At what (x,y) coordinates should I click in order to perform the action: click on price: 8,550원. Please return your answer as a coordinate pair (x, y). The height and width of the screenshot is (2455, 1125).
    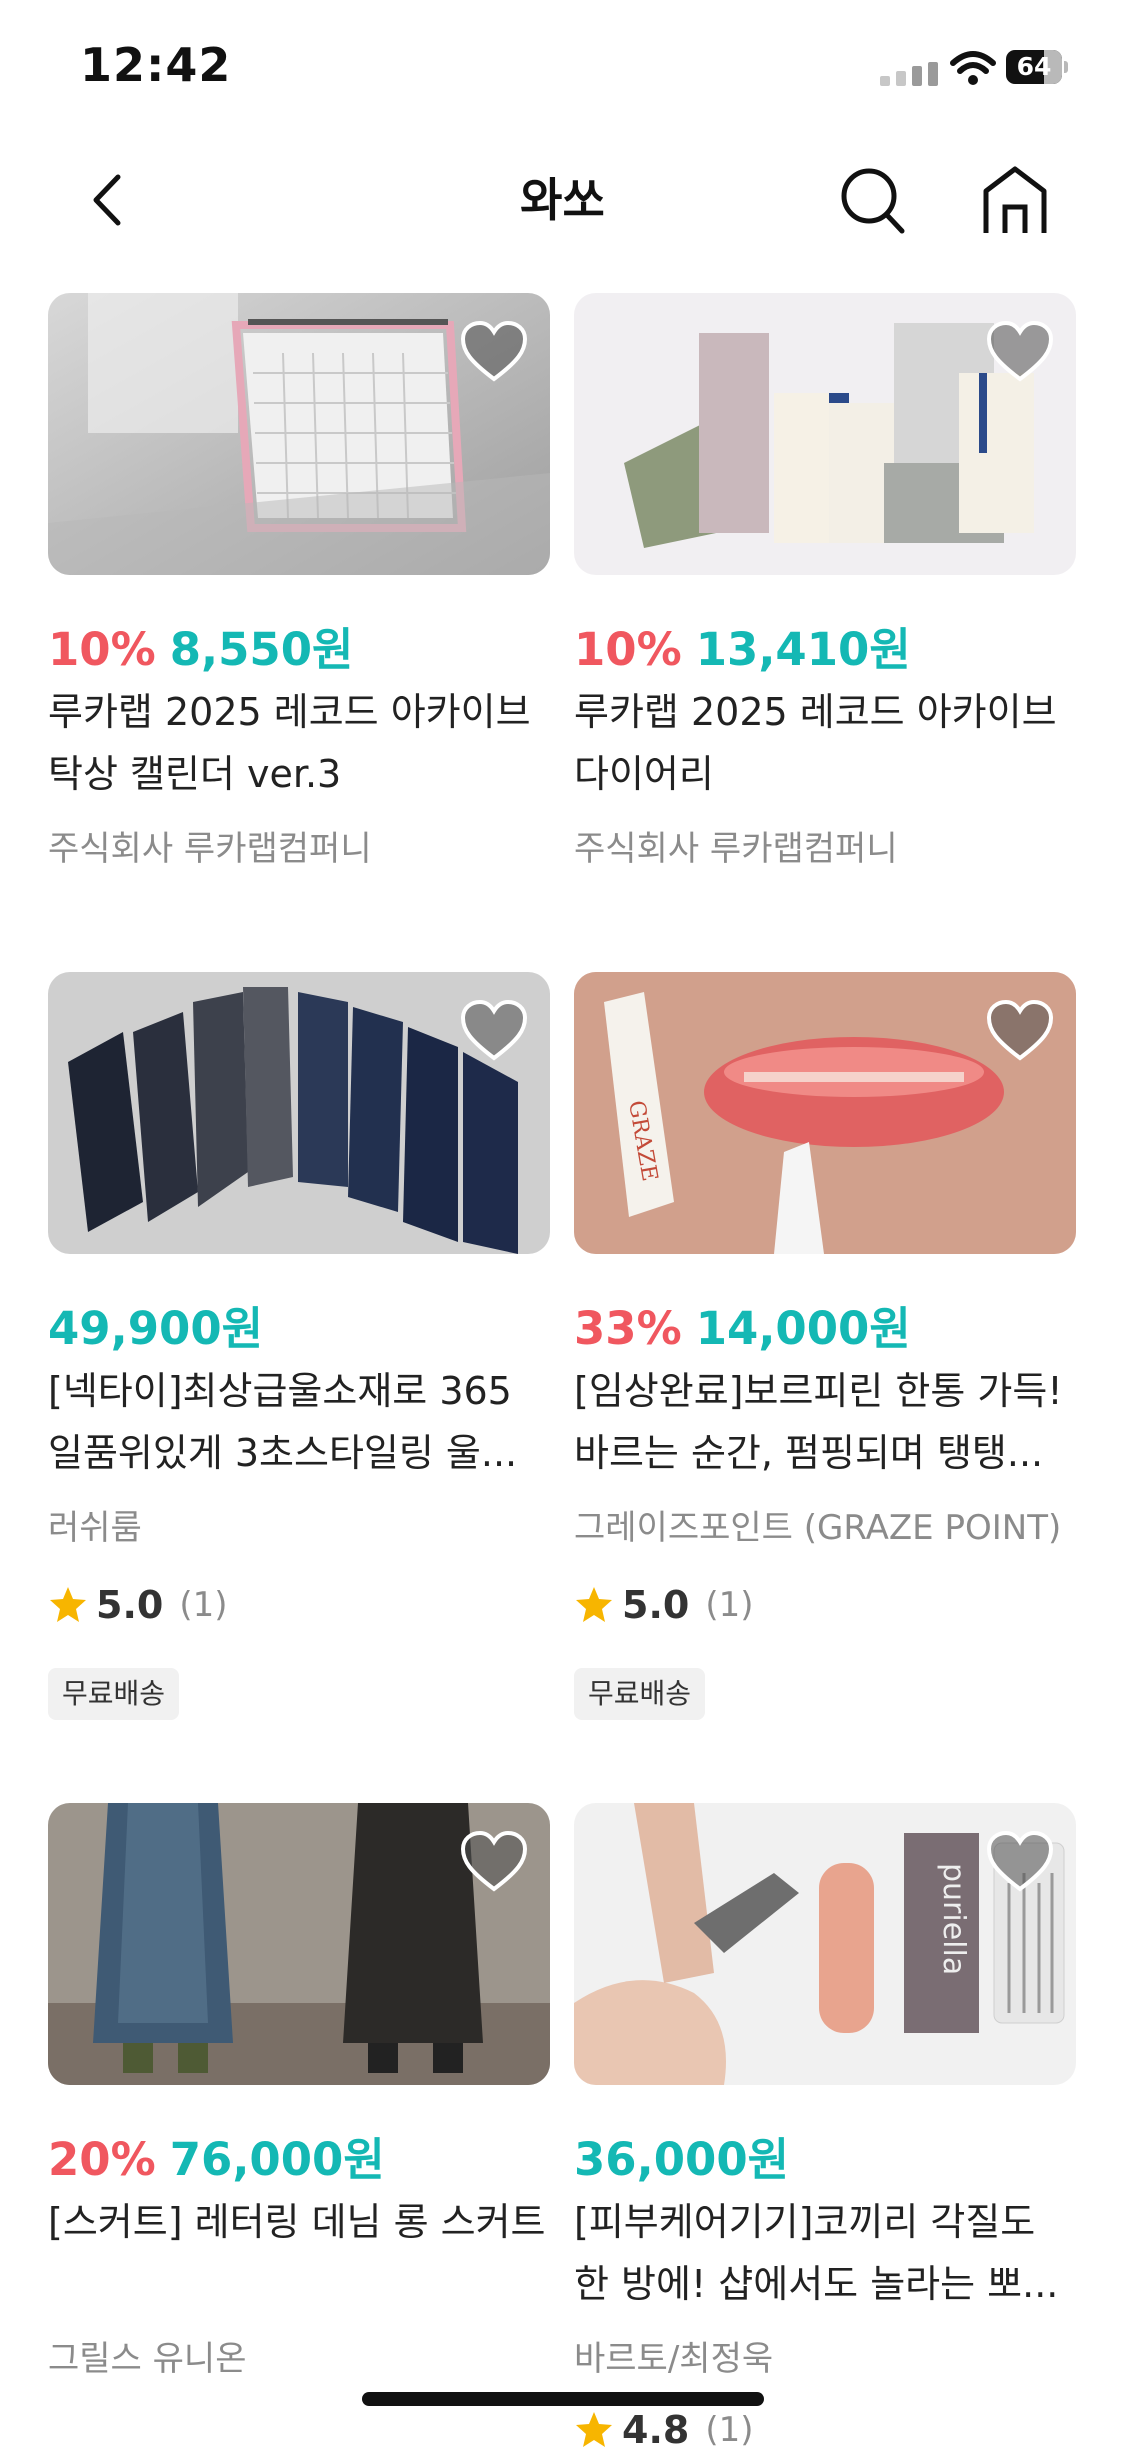
    Looking at the image, I should click on (261, 649).